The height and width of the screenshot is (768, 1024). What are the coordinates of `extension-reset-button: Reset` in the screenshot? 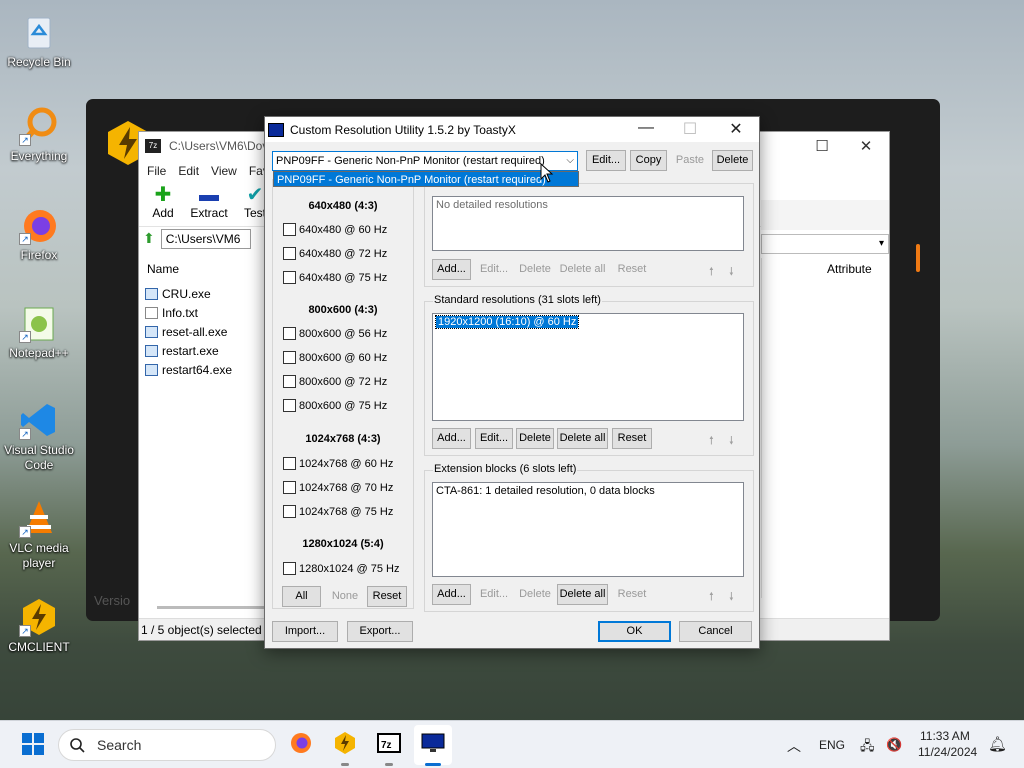 It's located at (632, 594).